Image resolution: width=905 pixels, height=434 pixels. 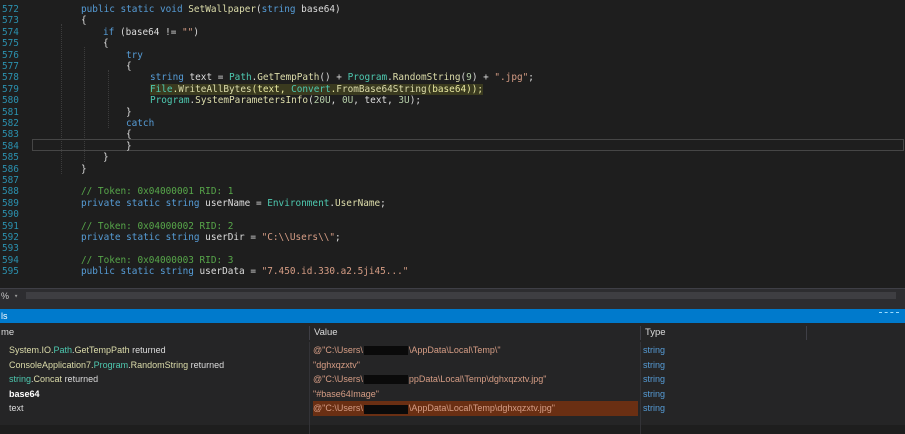 What do you see at coordinates (10, 192) in the screenshot?
I see `line-number: 588` at bounding box center [10, 192].